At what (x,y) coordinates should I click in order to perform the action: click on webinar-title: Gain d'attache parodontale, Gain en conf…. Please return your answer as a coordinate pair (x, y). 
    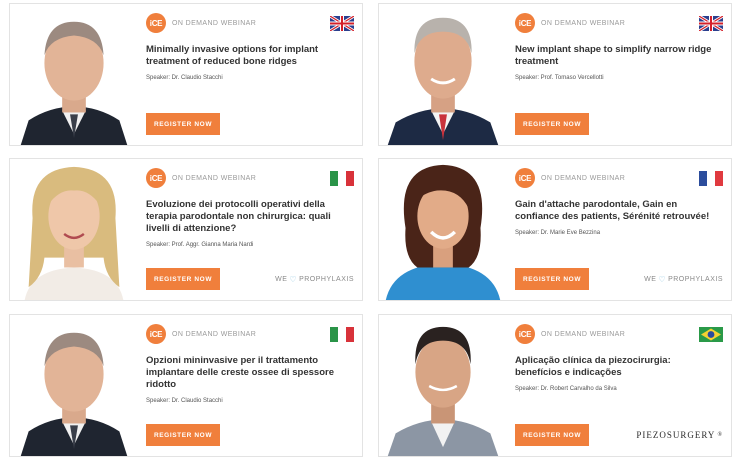
    Looking at the image, I should click on (617, 211).